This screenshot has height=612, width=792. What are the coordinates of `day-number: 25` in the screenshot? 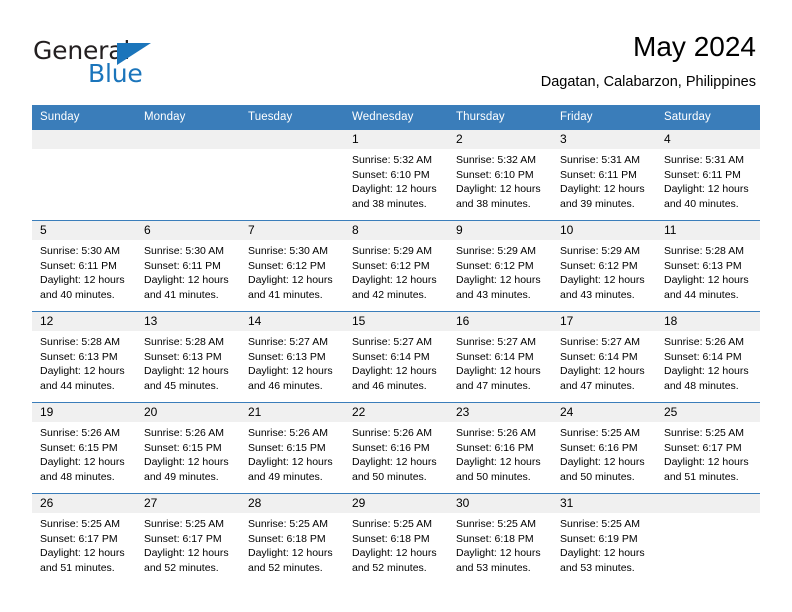 It's located at (708, 412).